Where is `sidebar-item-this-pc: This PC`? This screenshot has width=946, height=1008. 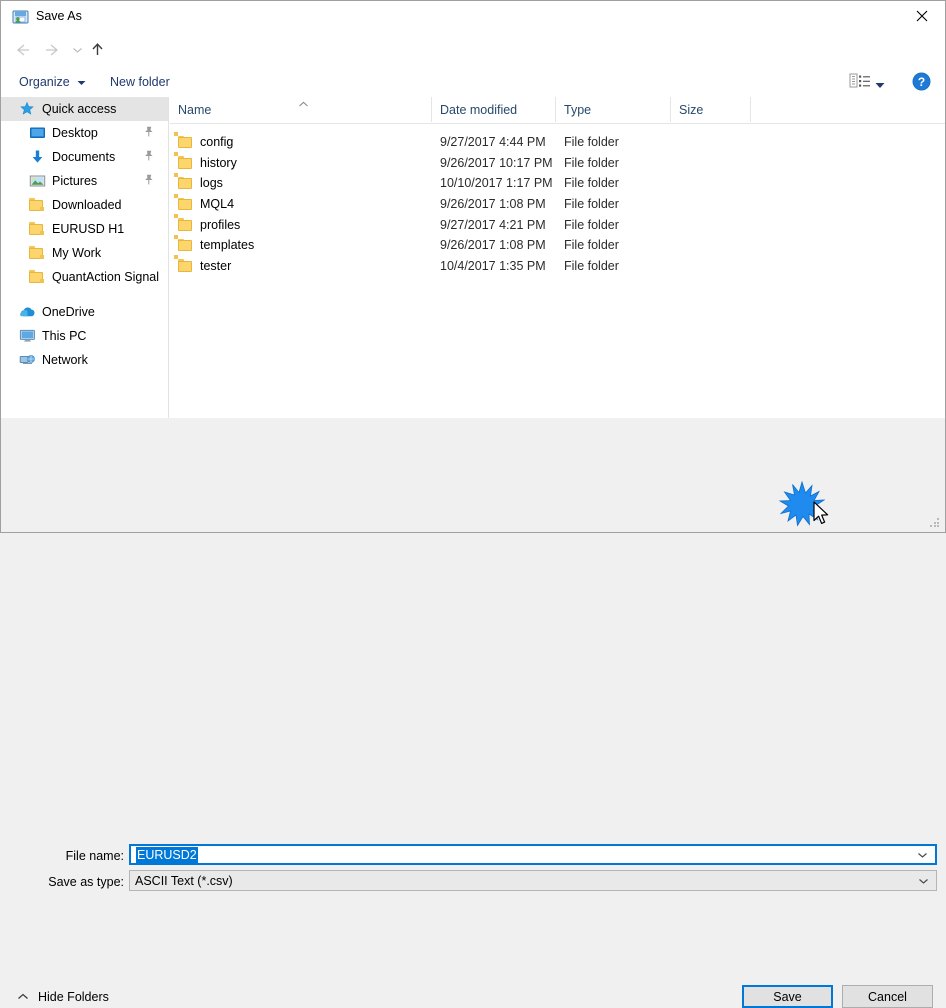
sidebar-item-this-pc: This PC is located at coordinates (84, 336).